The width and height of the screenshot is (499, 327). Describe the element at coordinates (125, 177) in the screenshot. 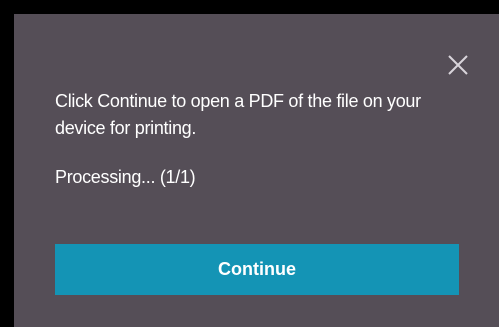

I see `processing-status: Processing... (1/1)` at that location.